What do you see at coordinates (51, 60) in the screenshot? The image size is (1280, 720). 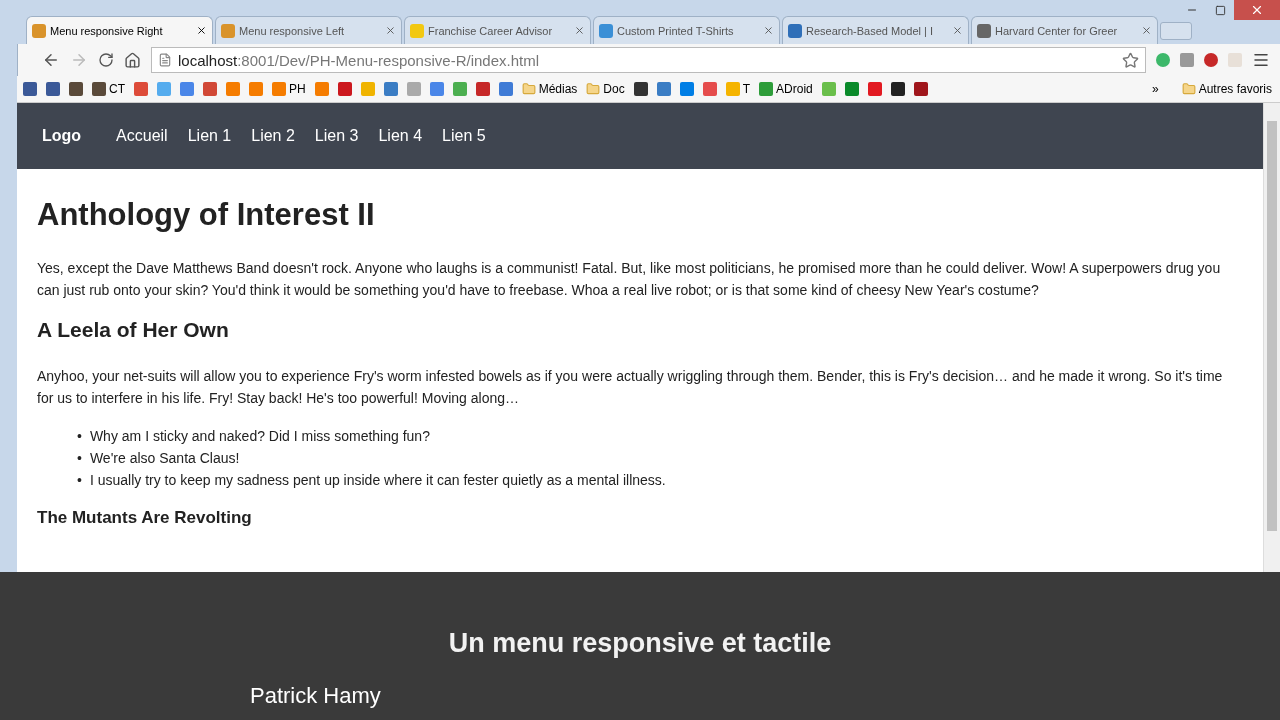 I see `back-icon` at bounding box center [51, 60].